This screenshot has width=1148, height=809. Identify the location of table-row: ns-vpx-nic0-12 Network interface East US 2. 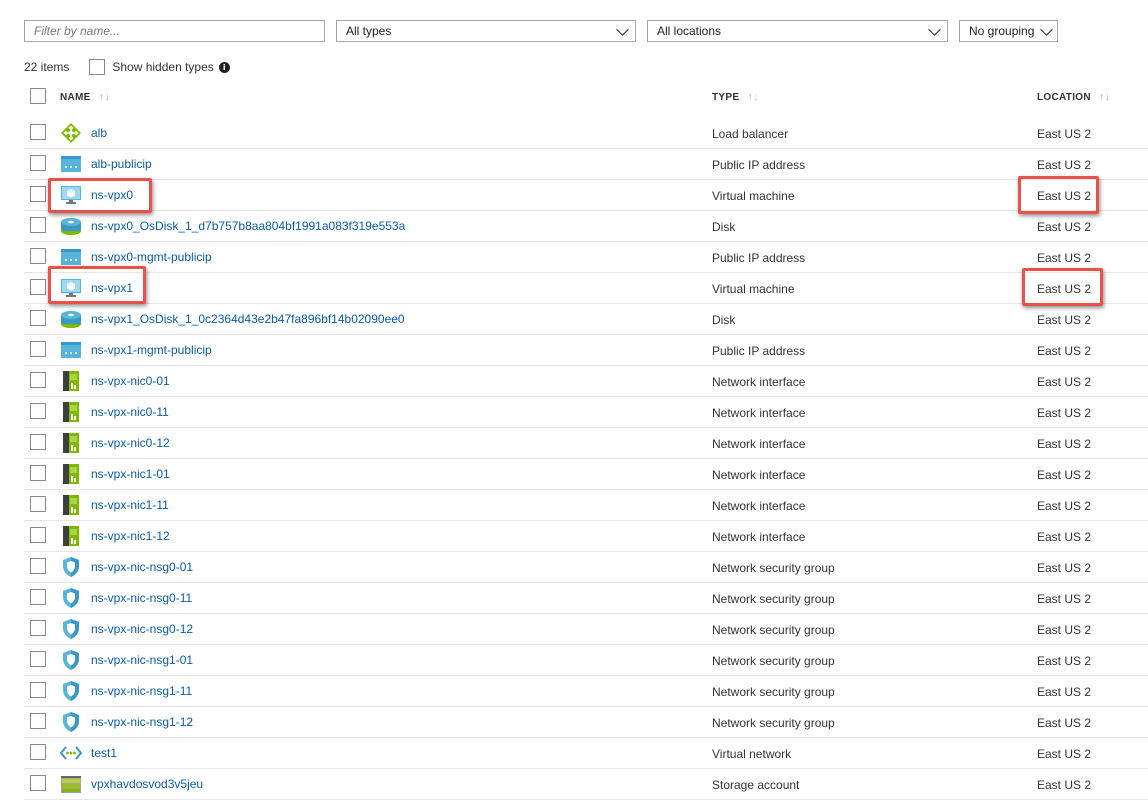
(586, 443).